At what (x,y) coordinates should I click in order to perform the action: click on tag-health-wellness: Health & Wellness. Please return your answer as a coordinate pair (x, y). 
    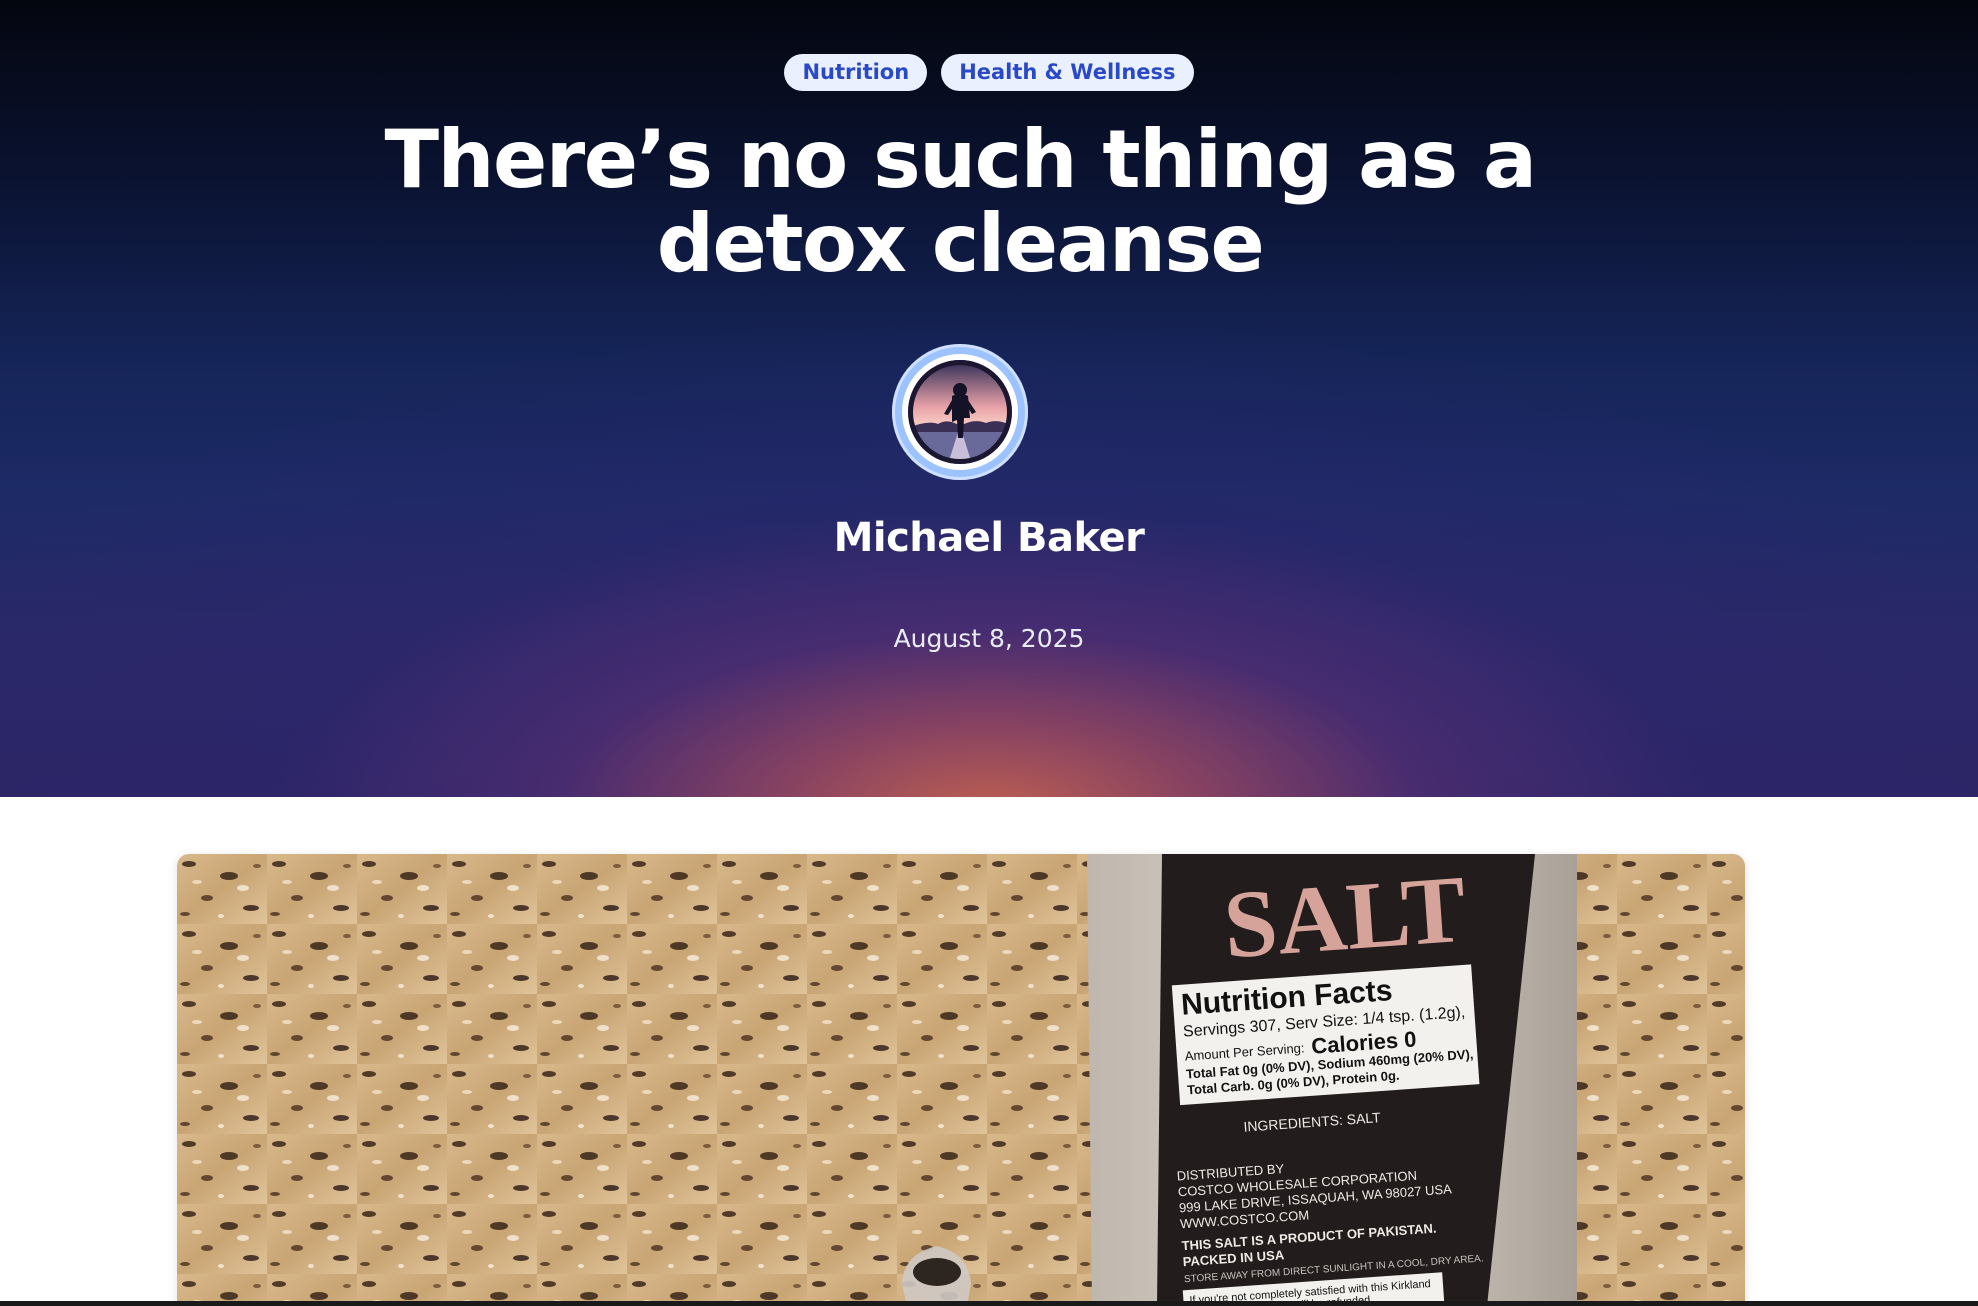
    Looking at the image, I should click on (1067, 72).